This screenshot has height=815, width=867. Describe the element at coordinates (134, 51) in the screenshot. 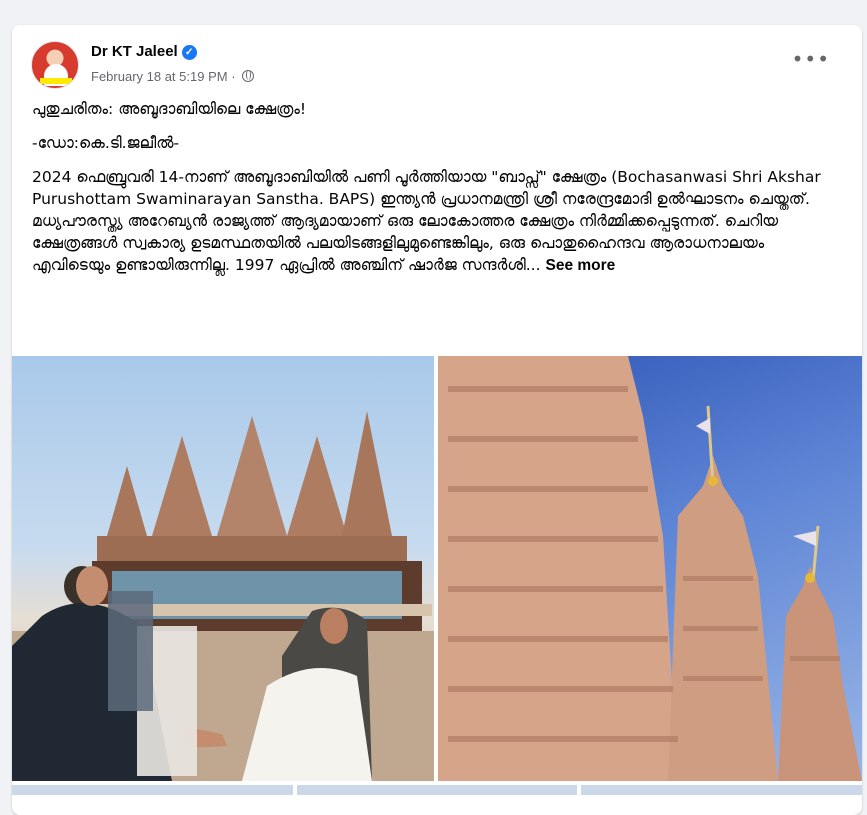

I see `author-name: Dr KT Jaleel` at that location.